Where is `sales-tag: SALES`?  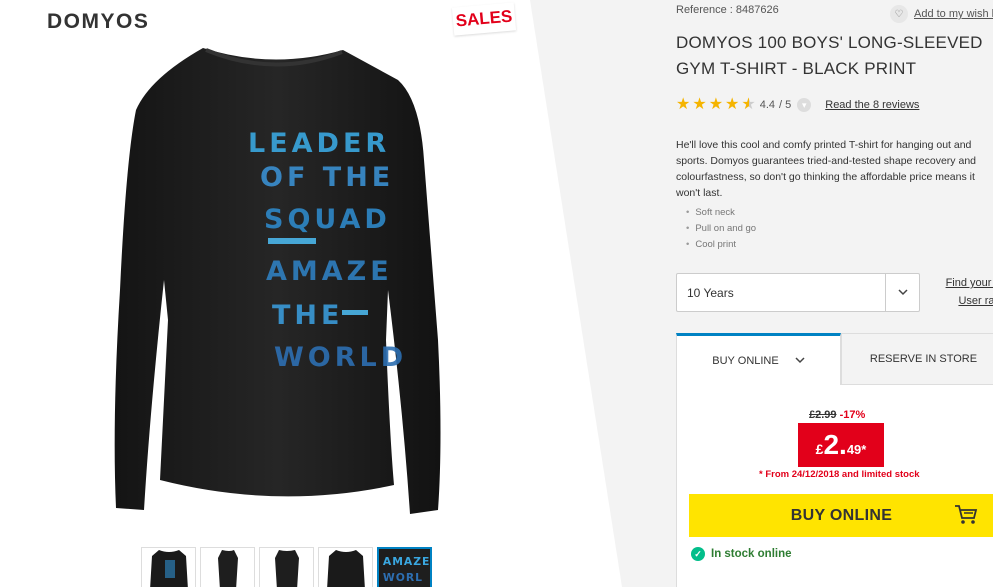
sales-tag: SALES is located at coordinates (484, 19).